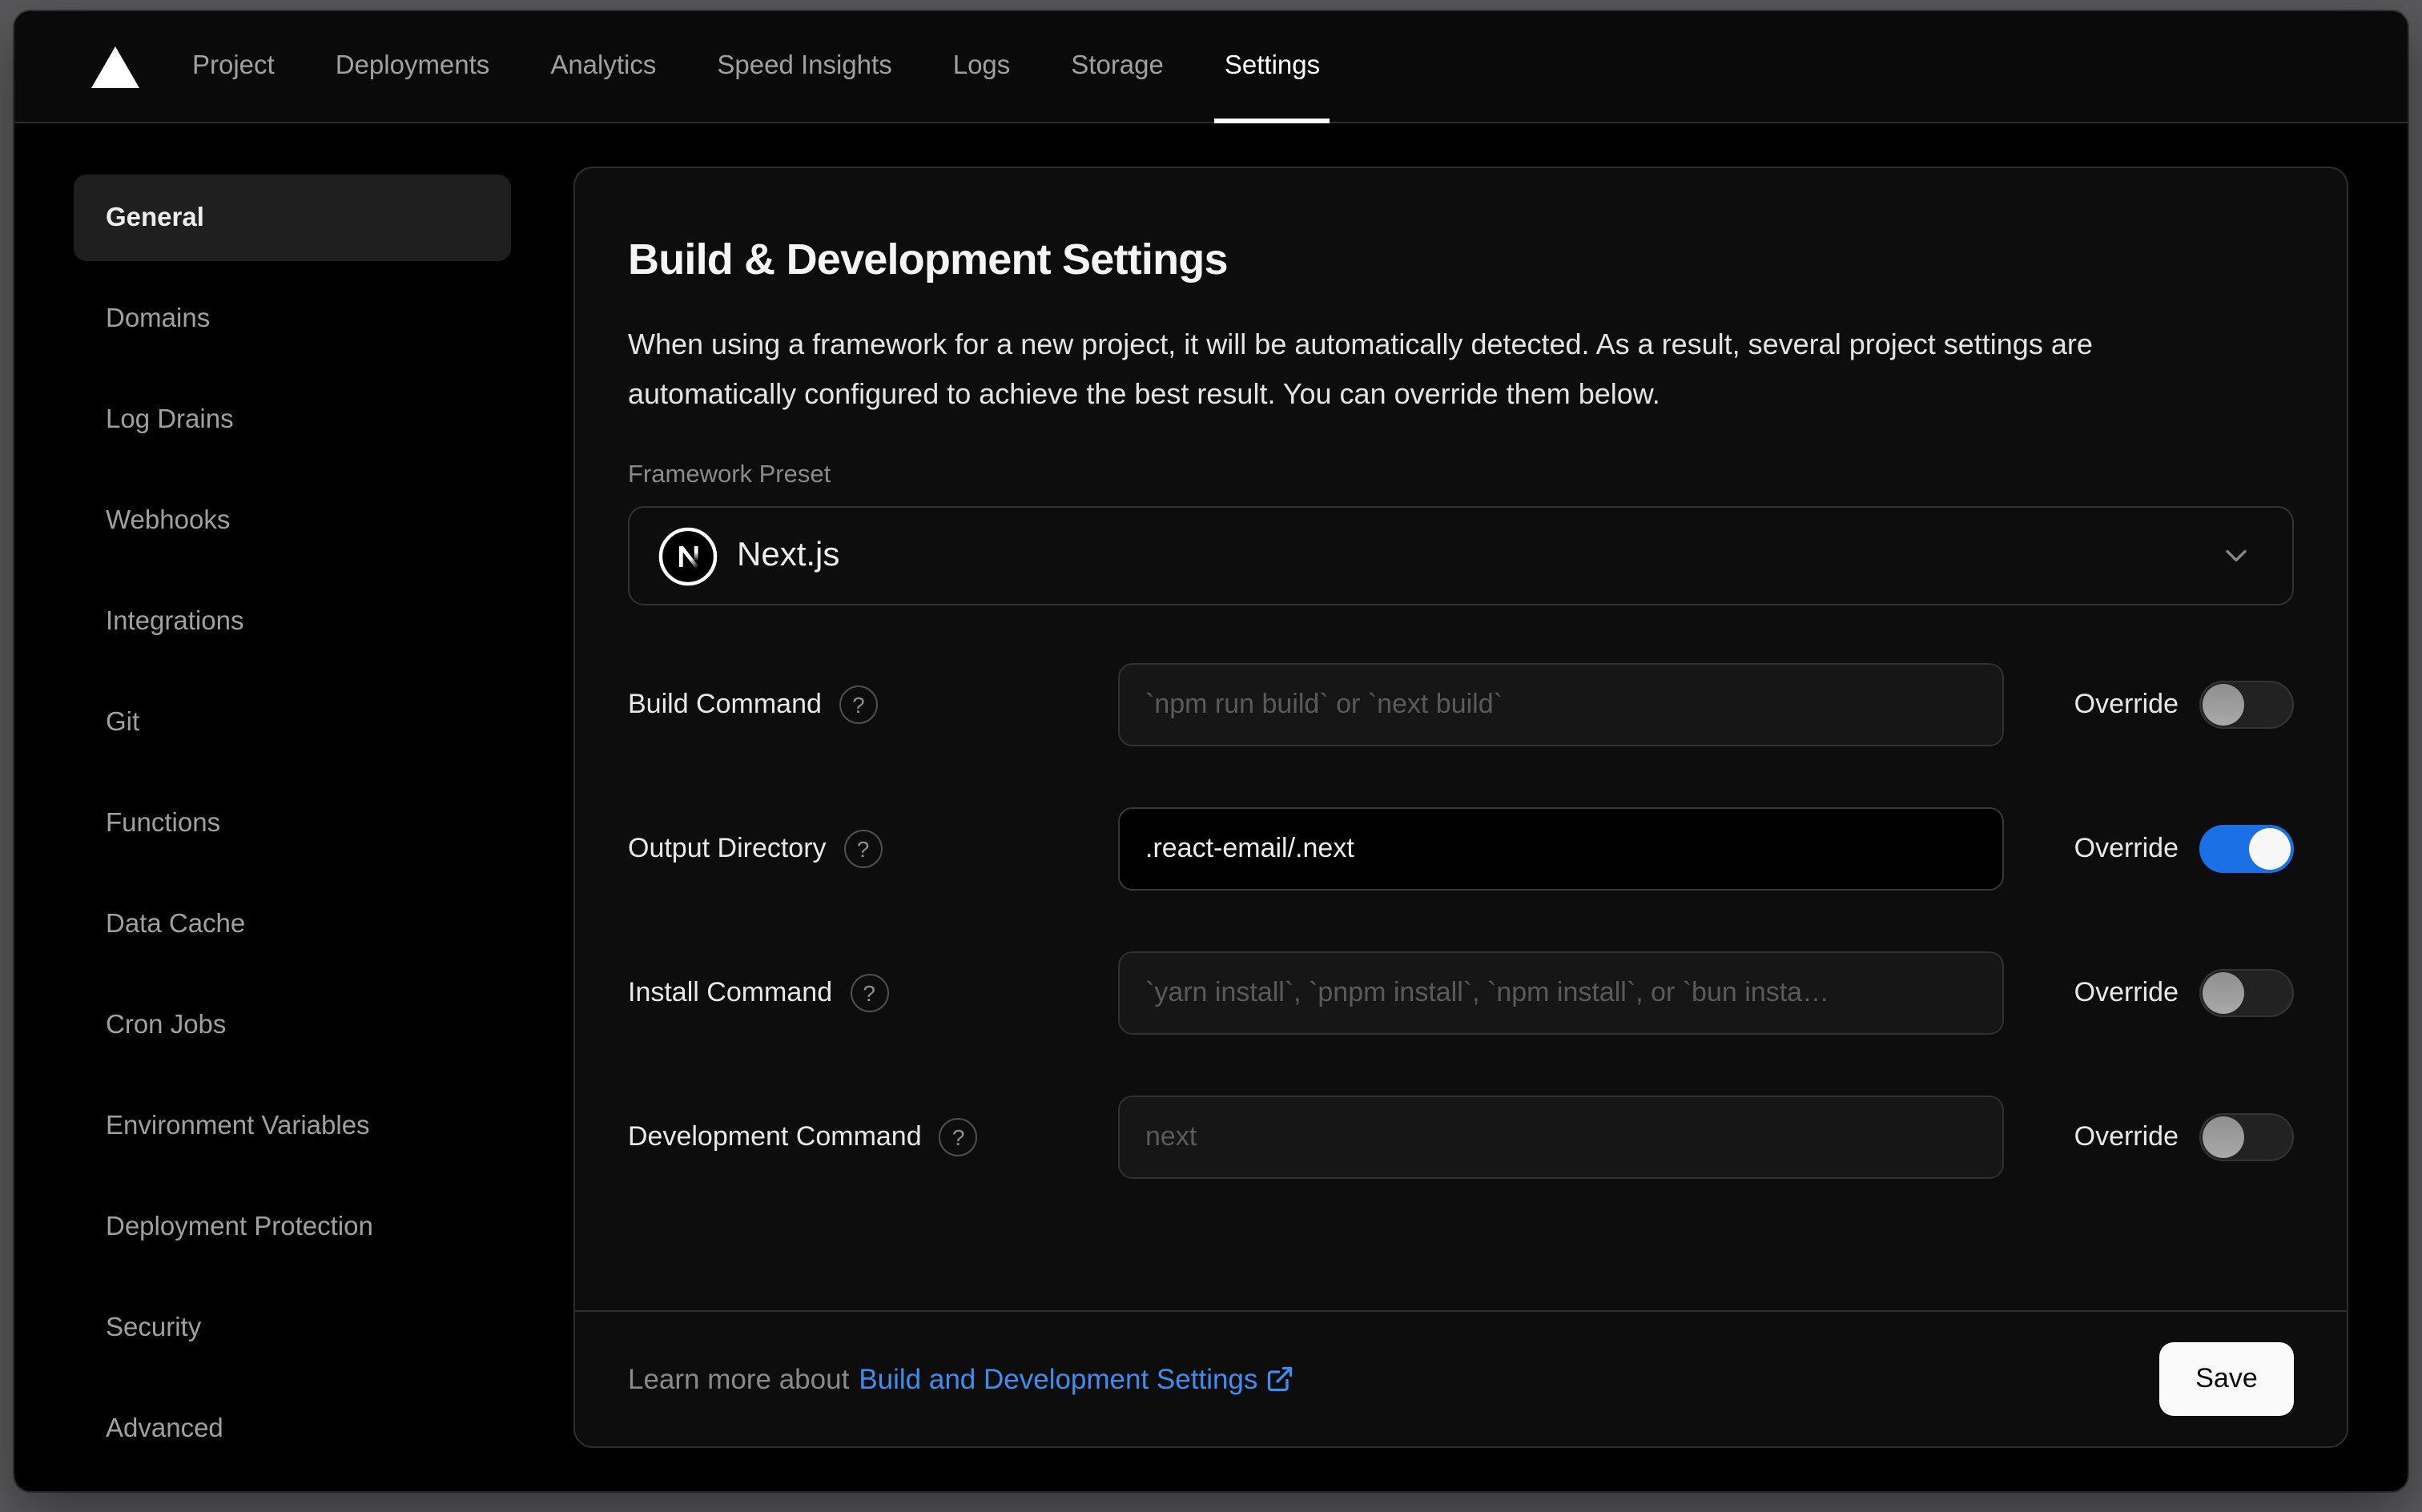  Describe the element at coordinates (293, 1428) in the screenshot. I see `sidebar-item-advanced: Advanced` at that location.